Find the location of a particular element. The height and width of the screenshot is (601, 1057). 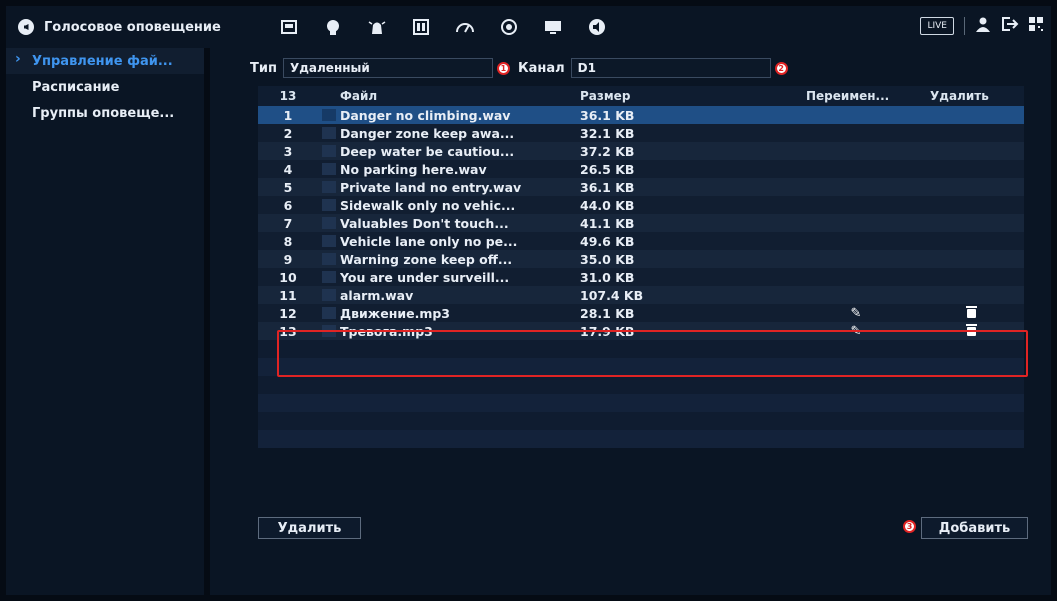

sidebar-item-schedule: Расписание is located at coordinates (105, 87).